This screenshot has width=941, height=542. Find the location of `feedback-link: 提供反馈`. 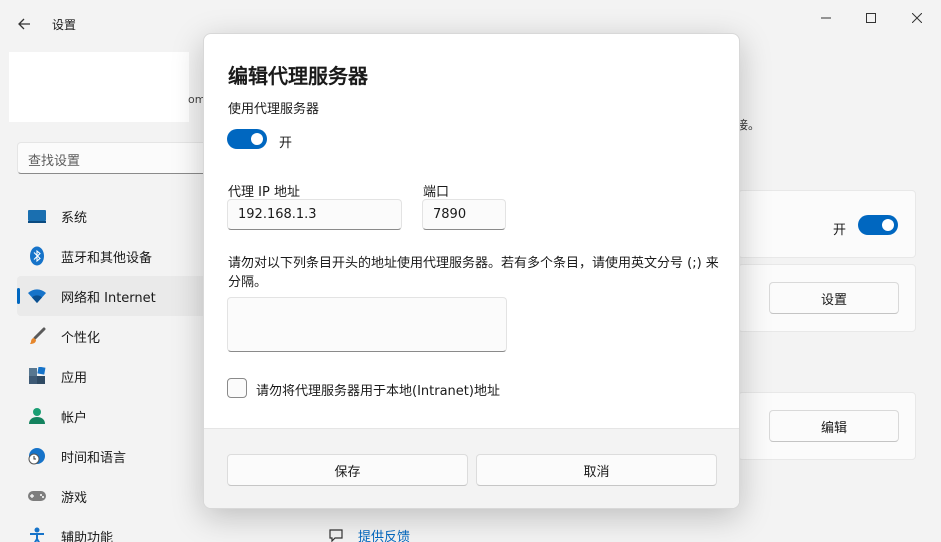

feedback-link: 提供反馈 is located at coordinates (369, 534).